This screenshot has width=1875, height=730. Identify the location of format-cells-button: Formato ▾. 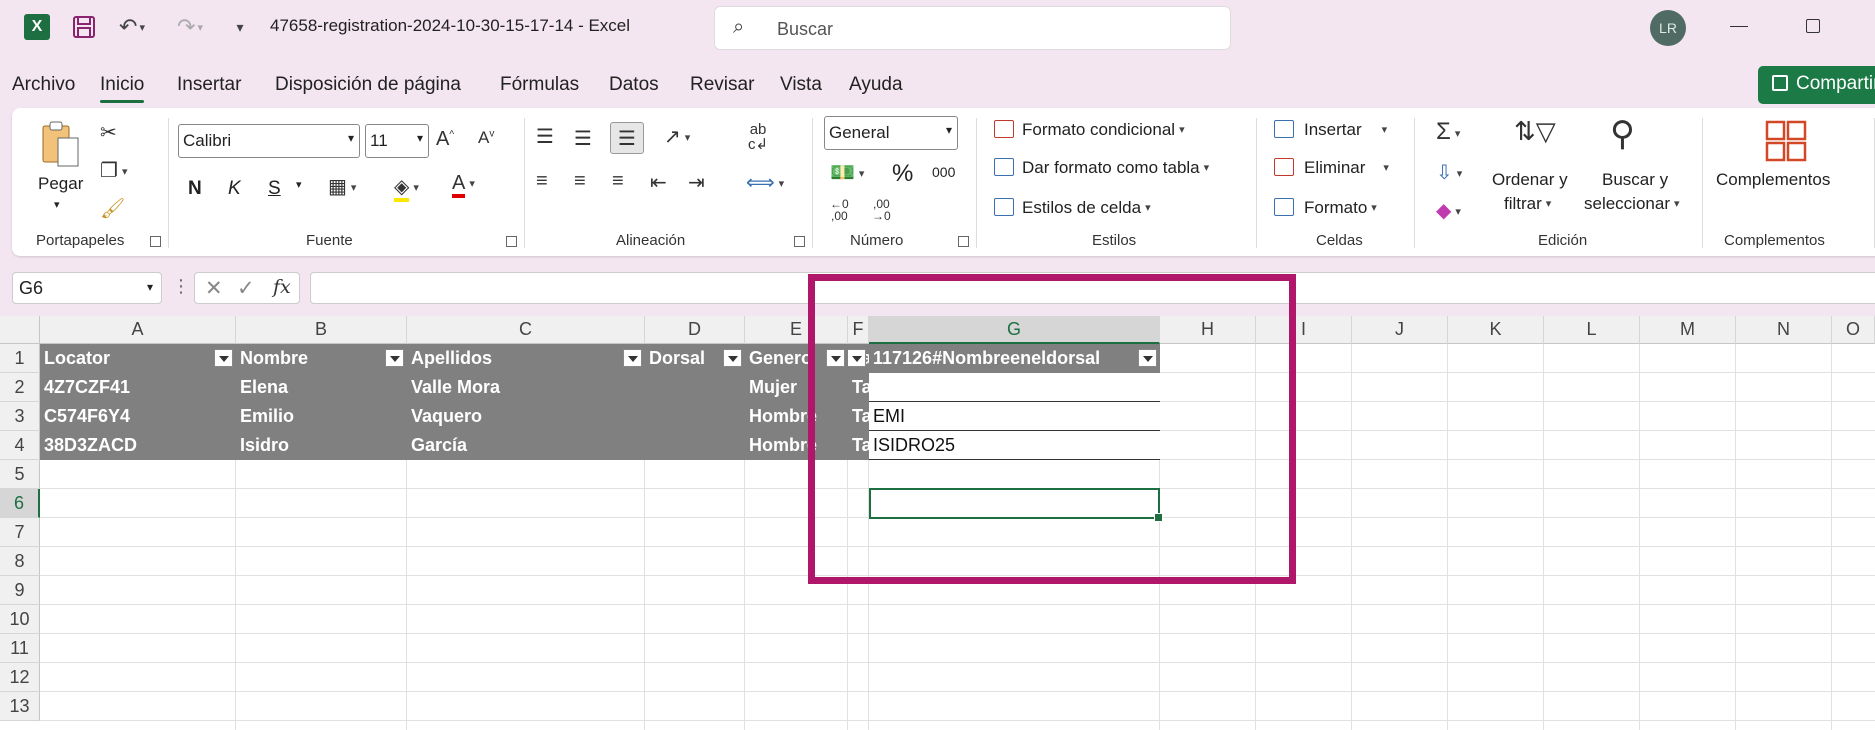
(1340, 208).